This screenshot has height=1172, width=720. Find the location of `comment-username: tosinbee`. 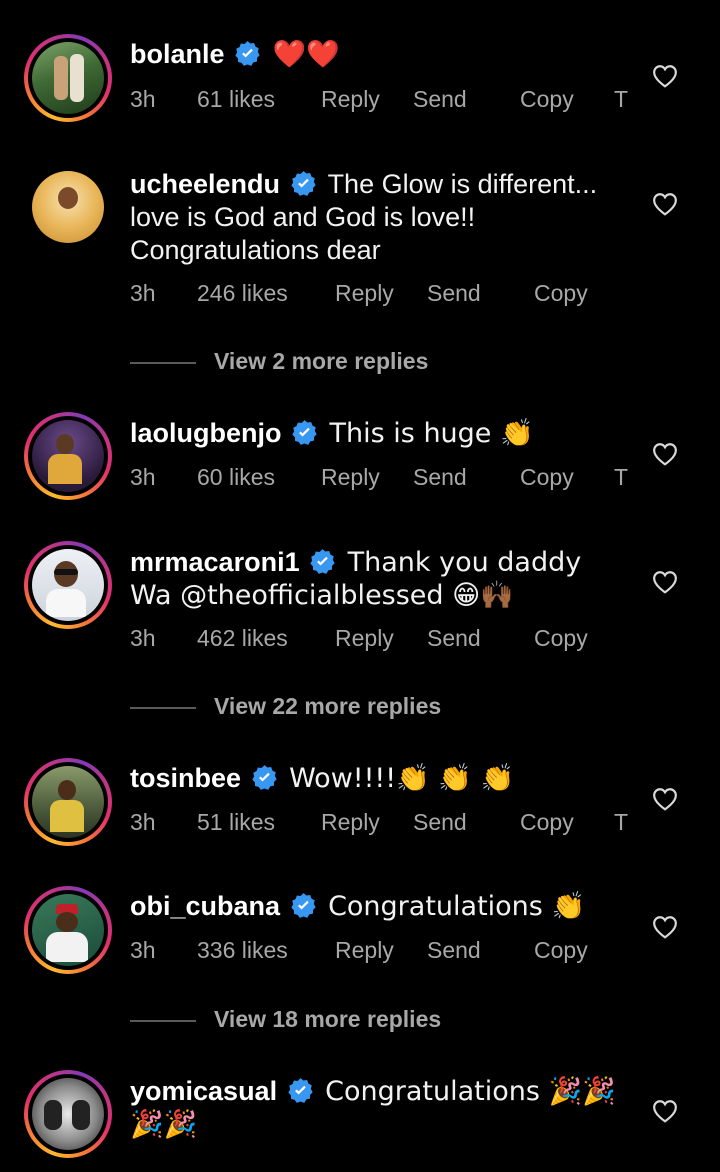

comment-username: tosinbee is located at coordinates (185, 778).